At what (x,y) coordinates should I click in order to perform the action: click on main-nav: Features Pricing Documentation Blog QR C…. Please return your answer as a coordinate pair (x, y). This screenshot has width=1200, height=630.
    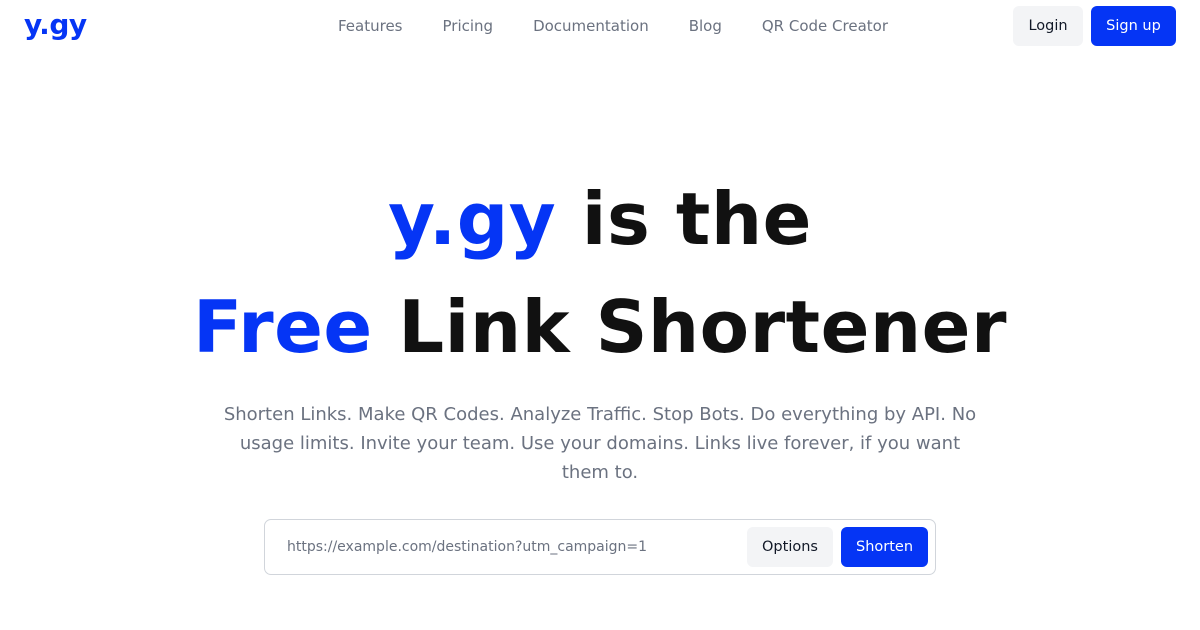
    Looking at the image, I should click on (613, 26).